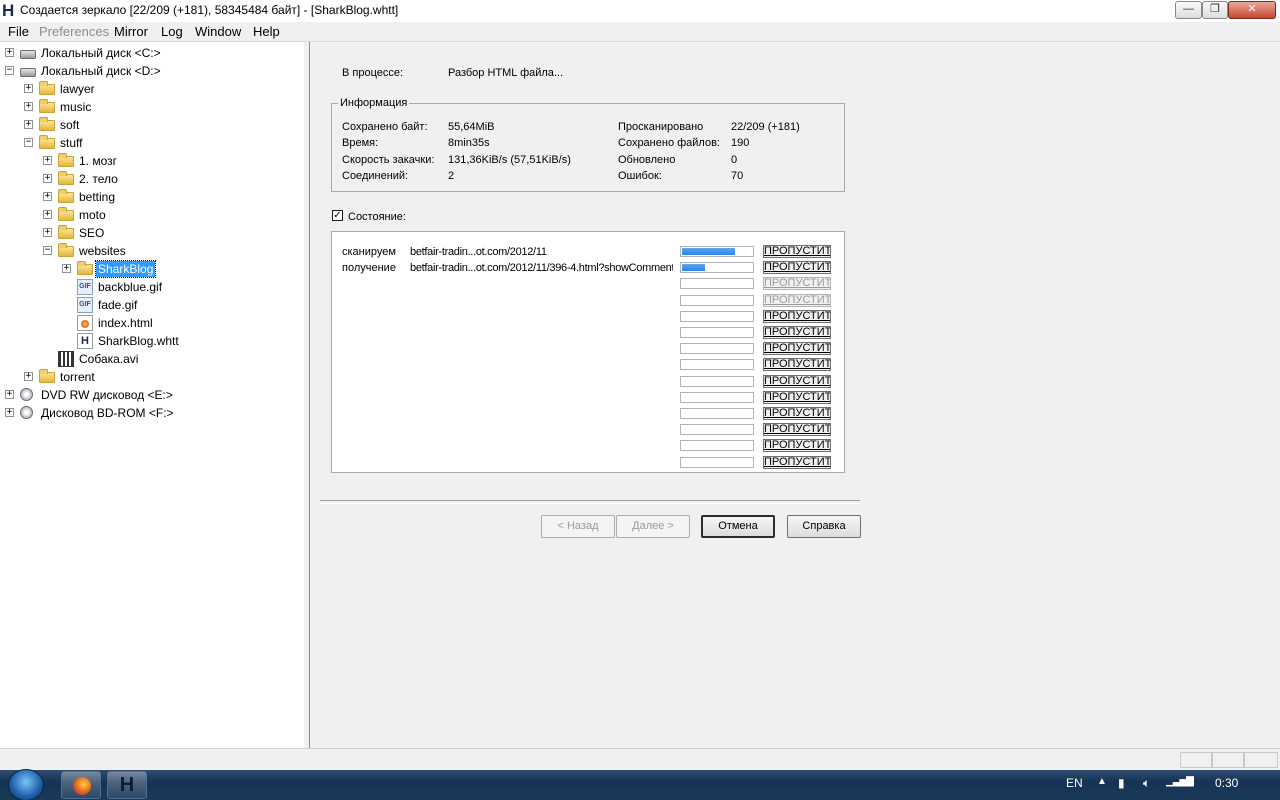  Describe the element at coordinates (337, 215) in the screenshot. I see `state-checkbox: ✓` at that location.